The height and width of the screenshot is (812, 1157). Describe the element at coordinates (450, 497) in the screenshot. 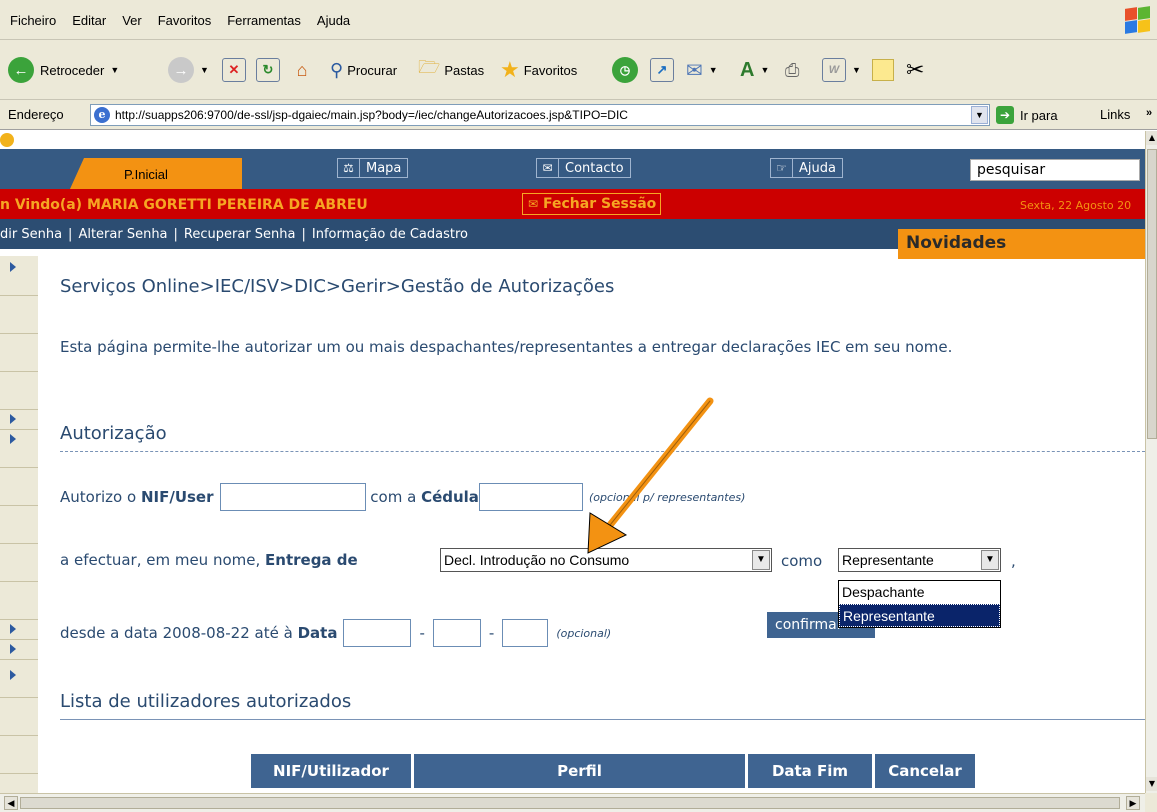

I see `cedula-label: Cédula` at that location.